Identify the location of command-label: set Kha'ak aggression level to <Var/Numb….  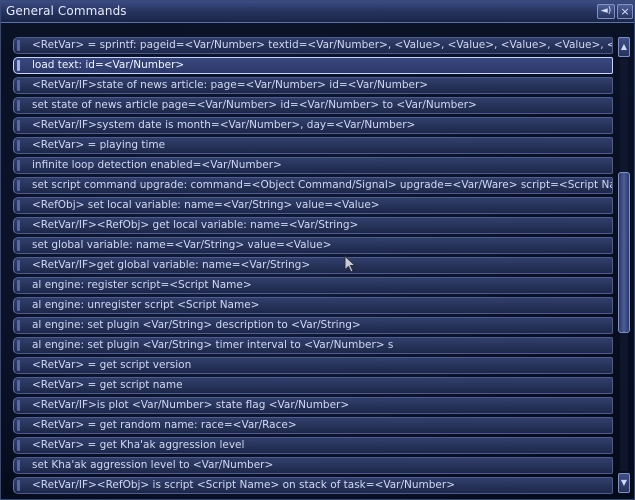
(153, 465).